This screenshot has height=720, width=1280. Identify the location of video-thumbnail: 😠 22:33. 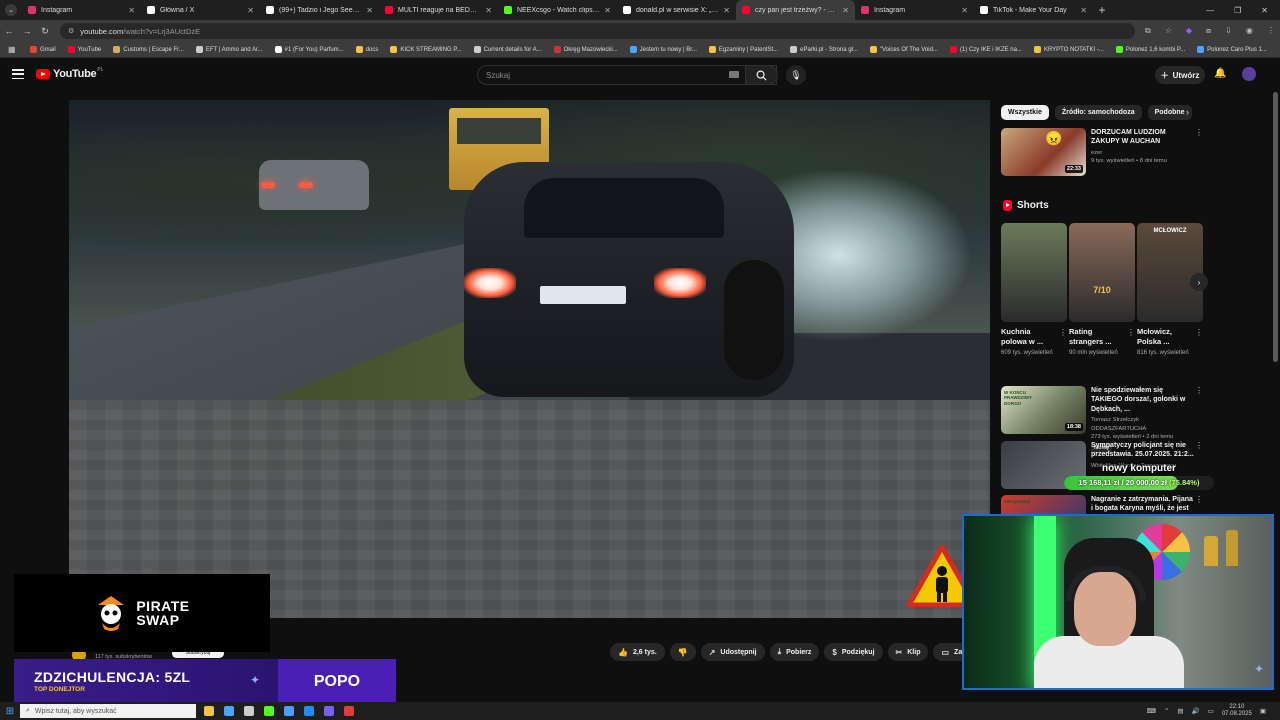
(1043, 152).